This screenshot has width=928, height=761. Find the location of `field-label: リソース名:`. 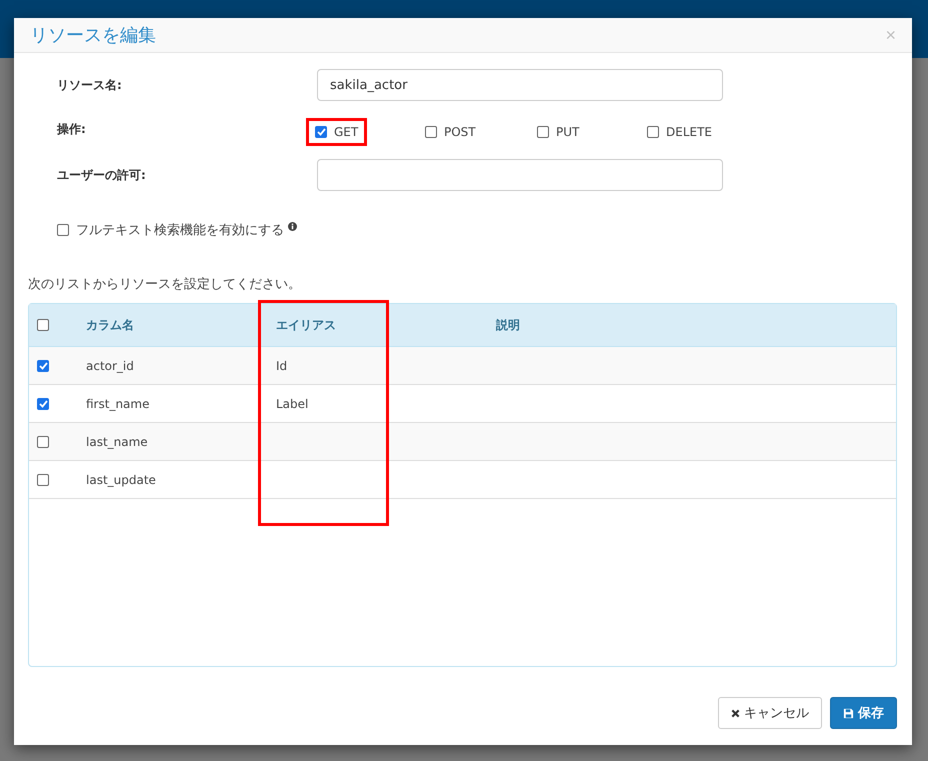

field-label: リソース名: is located at coordinates (90, 85).